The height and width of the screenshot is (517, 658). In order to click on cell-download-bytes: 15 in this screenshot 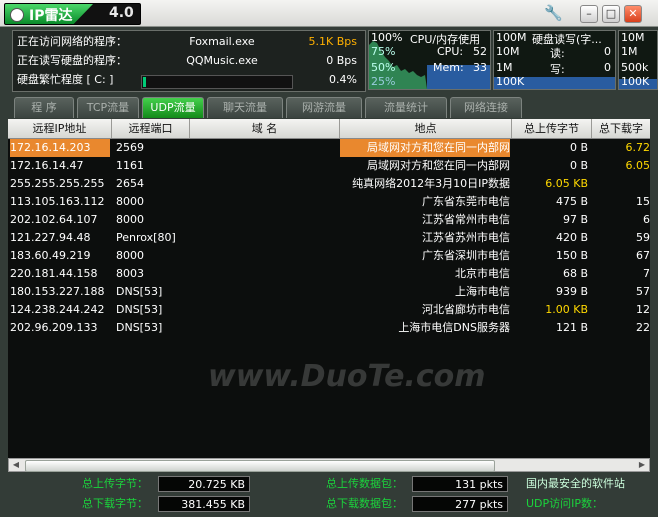, I will do `click(643, 201)`.